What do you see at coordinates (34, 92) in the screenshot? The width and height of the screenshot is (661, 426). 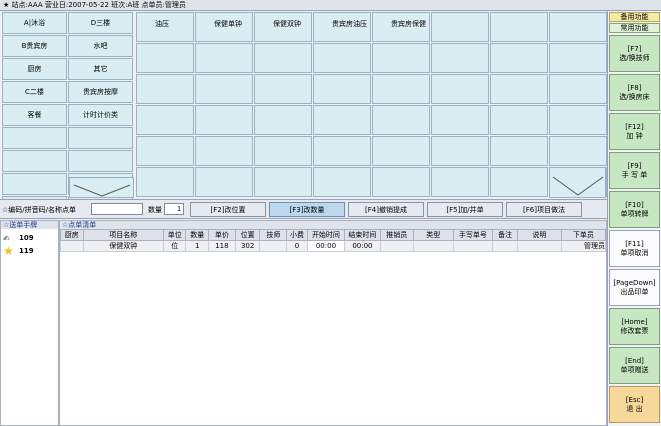 I see `category-button: C二楼` at bounding box center [34, 92].